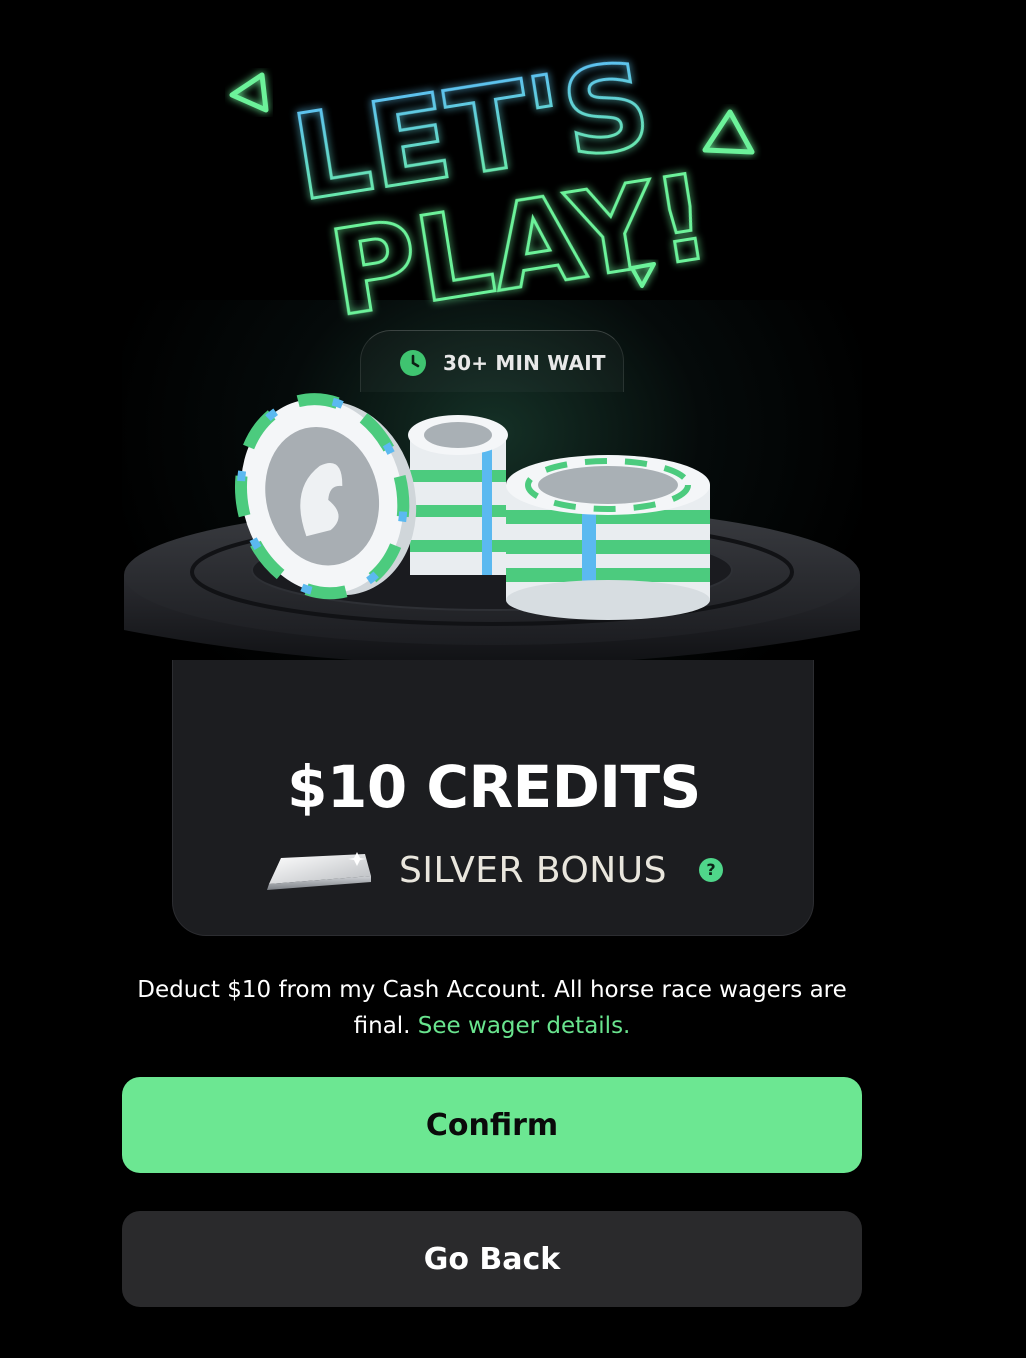  What do you see at coordinates (711, 870) in the screenshot?
I see `question-icon: ?` at bounding box center [711, 870].